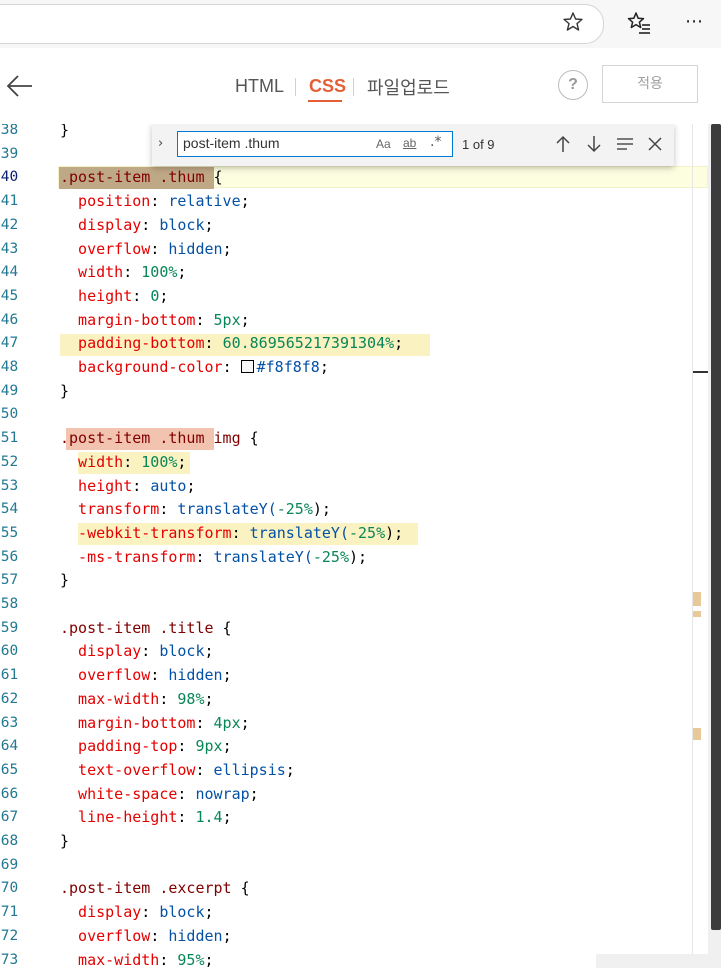 Image resolution: width=721 pixels, height=968 pixels. I want to click on find-in-selection-icon, so click(625, 144).